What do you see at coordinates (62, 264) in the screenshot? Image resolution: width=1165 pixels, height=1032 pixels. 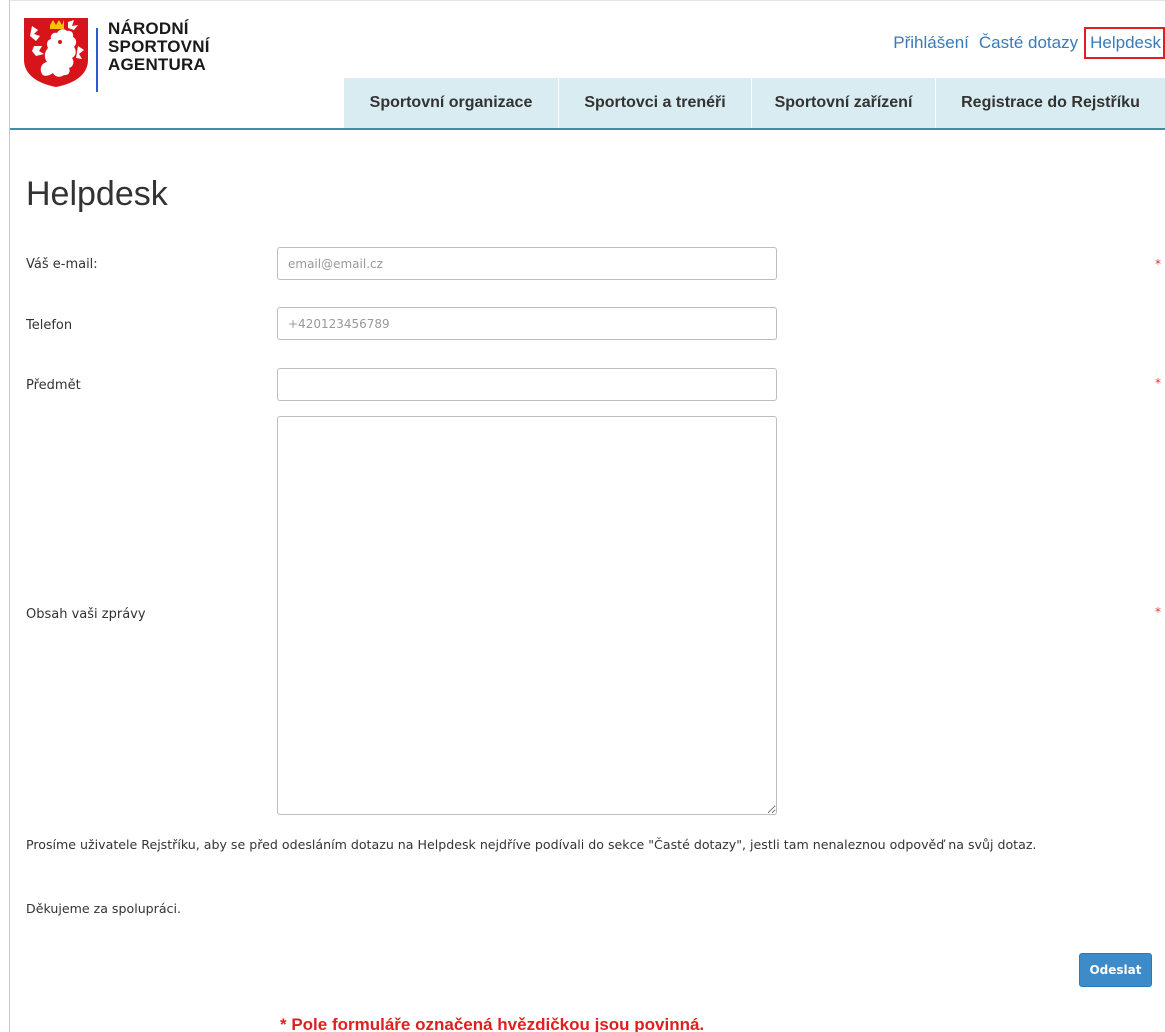 I see `email-label: Váš e-mail:` at bounding box center [62, 264].